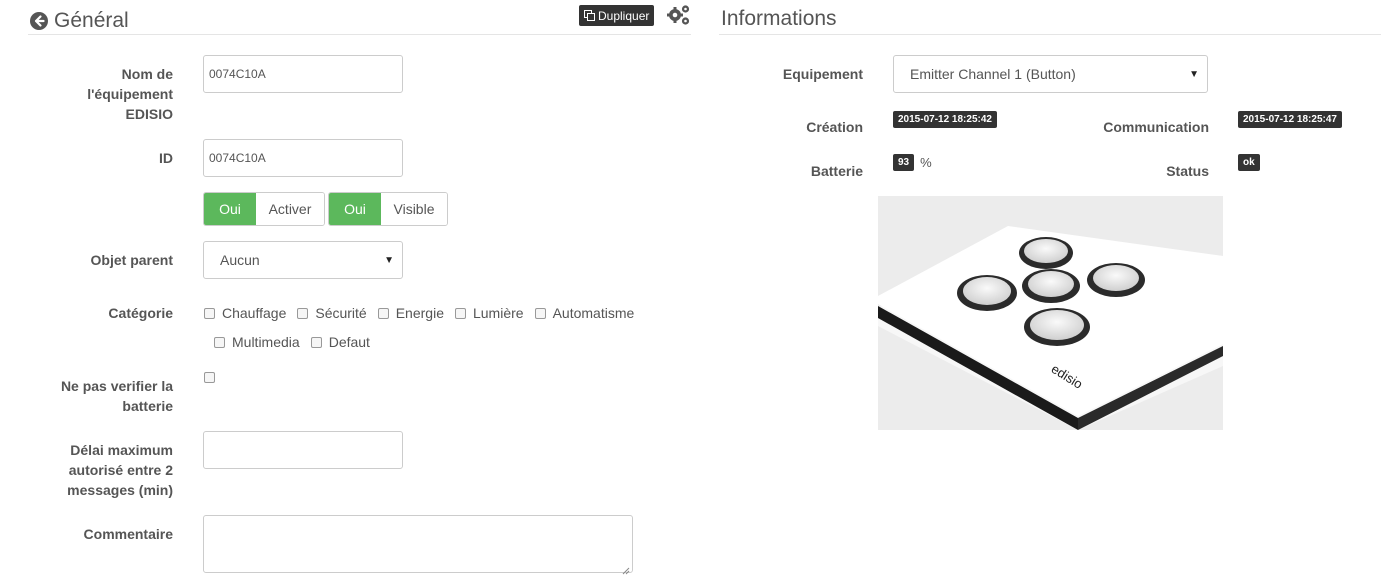  Describe the element at coordinates (230, 209) in the screenshot. I see `enable-toggle-on: Oui` at that location.